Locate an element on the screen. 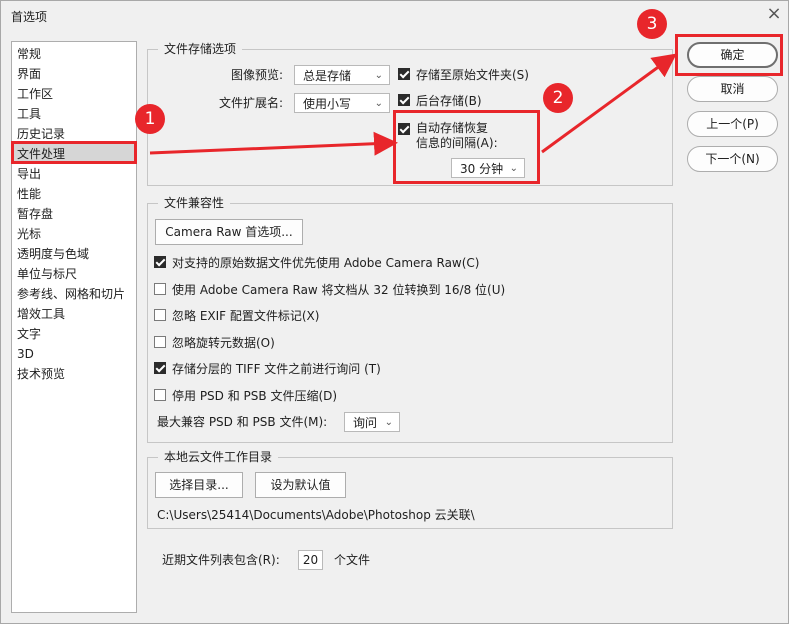 The width and height of the screenshot is (789, 624). annotation-badge-1: 1 is located at coordinates (150, 119).